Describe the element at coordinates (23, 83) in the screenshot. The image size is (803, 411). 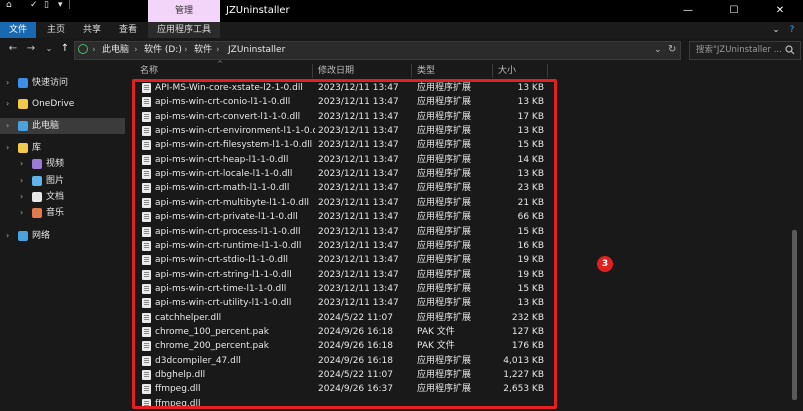
I see `star-icon` at that location.